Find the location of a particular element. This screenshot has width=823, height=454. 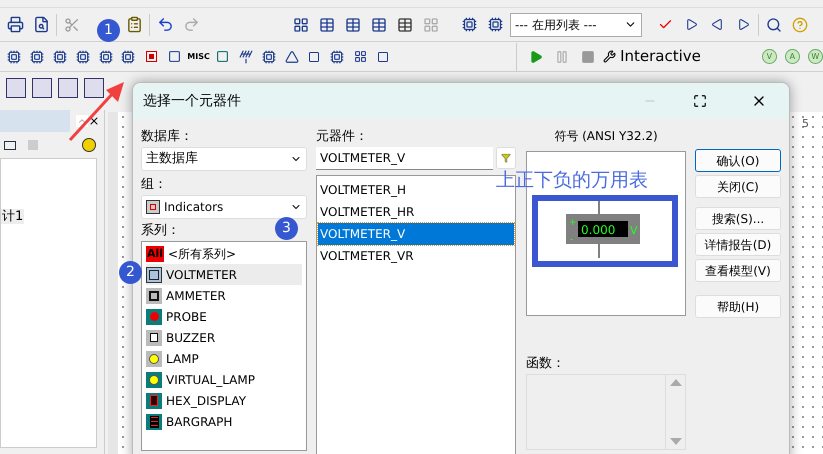

group-label: 组： is located at coordinates (154, 185).